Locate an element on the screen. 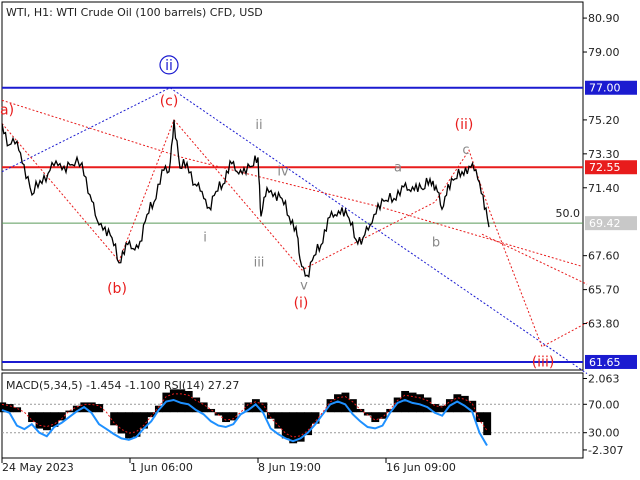 The height and width of the screenshot is (480, 640). fib-level-label: 50.0 is located at coordinates (568, 213).